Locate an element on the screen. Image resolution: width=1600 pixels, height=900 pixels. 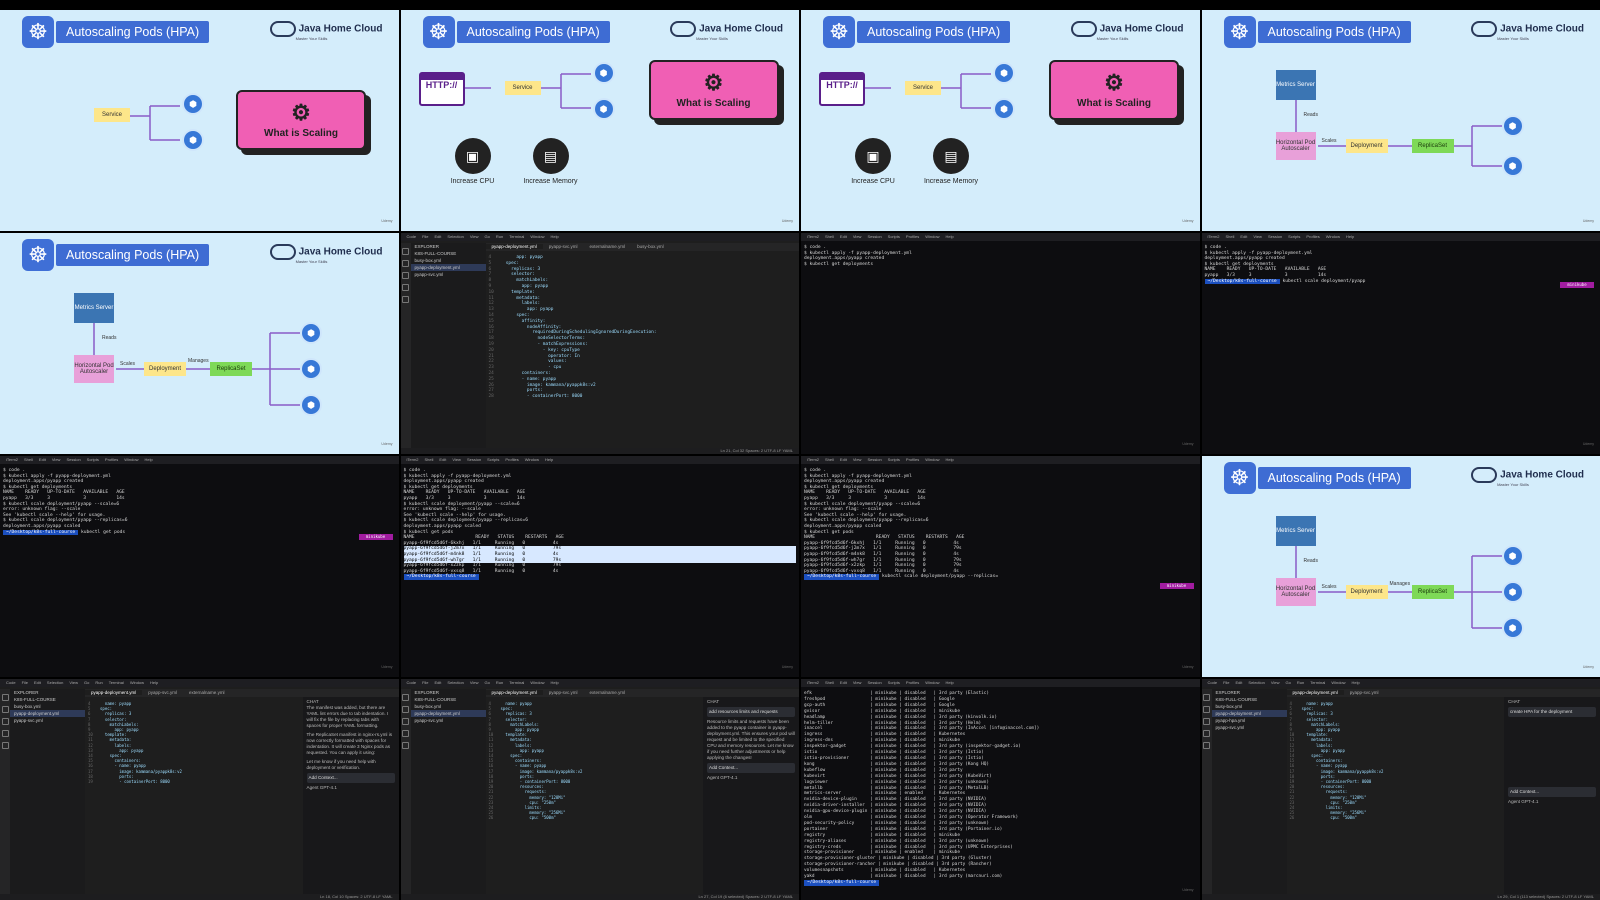
top-strip is located at coordinates (800, 5).